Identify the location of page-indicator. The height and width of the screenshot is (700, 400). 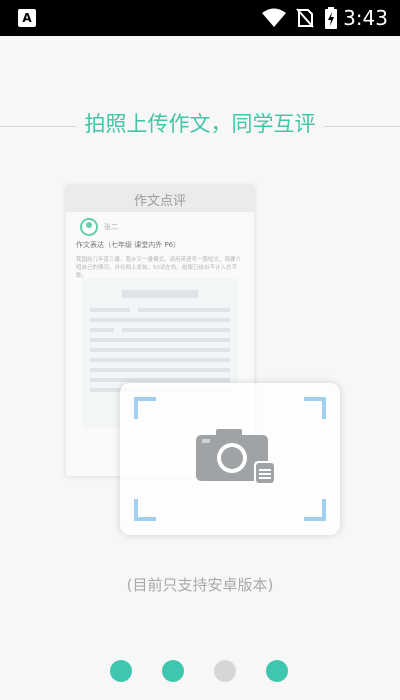
(200, 671).